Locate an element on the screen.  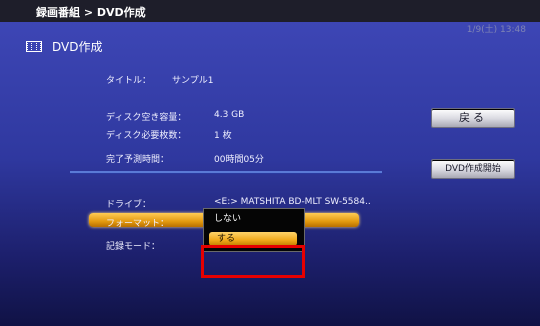
completion-value: 00時間05分 is located at coordinates (239, 160).